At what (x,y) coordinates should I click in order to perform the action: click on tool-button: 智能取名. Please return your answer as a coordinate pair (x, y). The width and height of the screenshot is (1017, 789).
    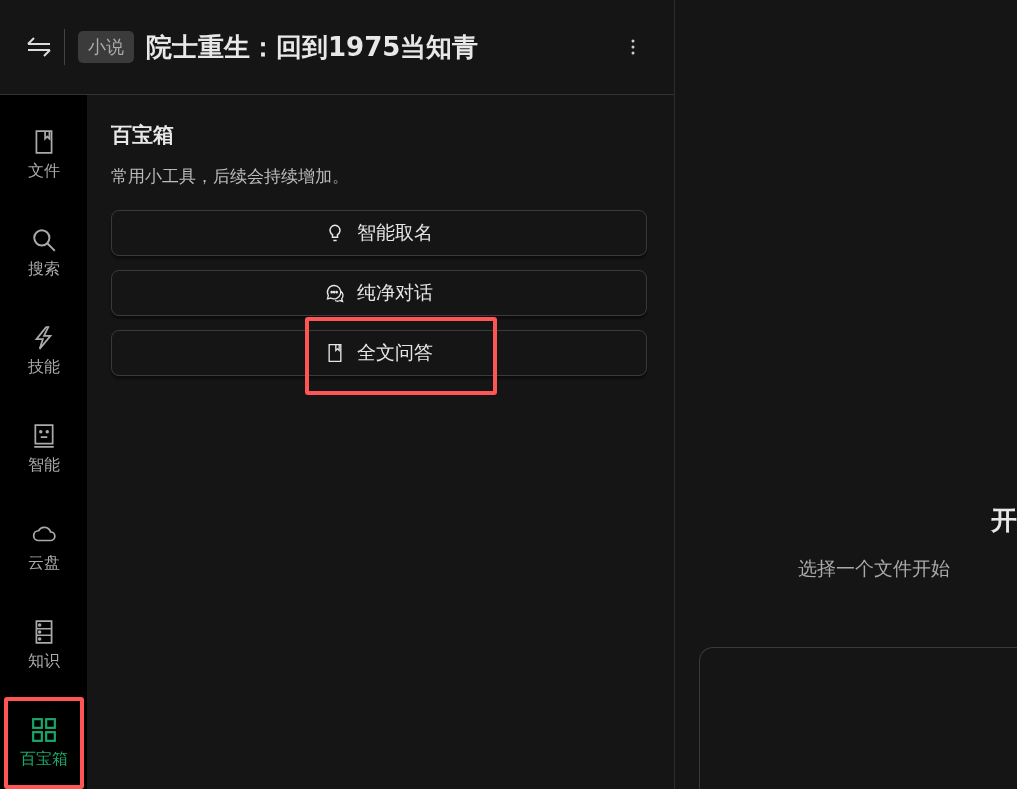
    Looking at the image, I should click on (379, 233).